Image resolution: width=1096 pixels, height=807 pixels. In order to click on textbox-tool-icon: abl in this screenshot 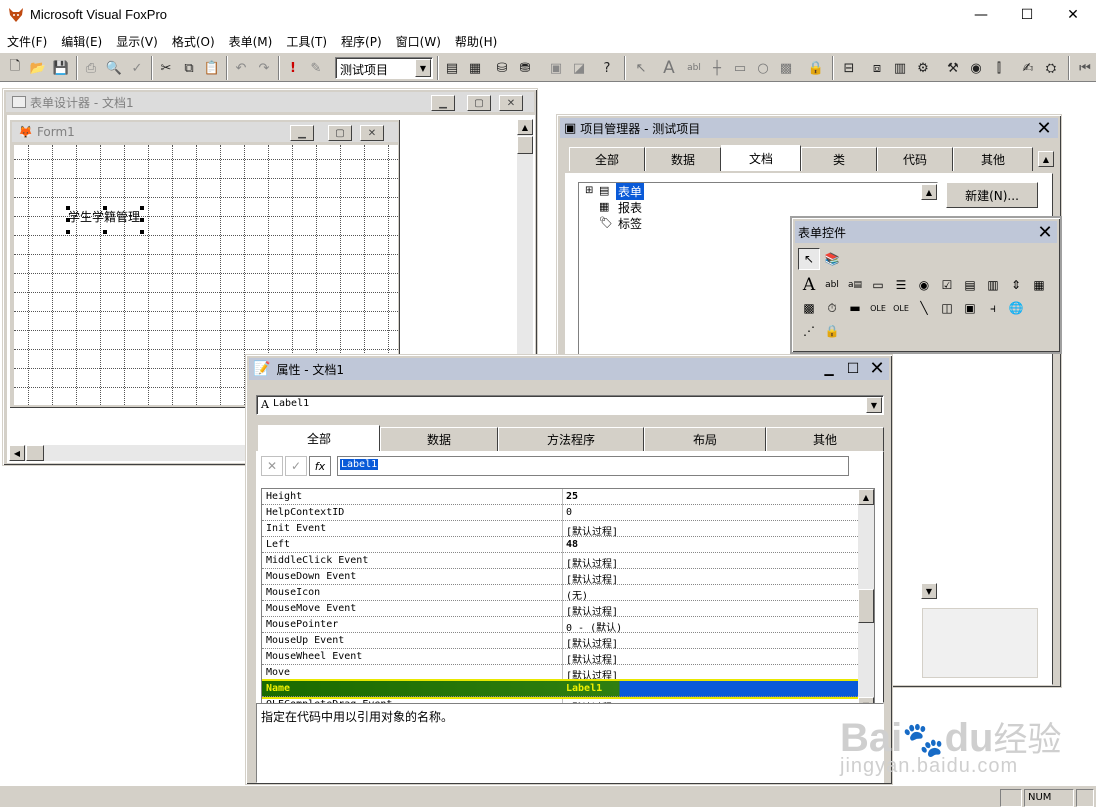, I will do `click(694, 68)`.